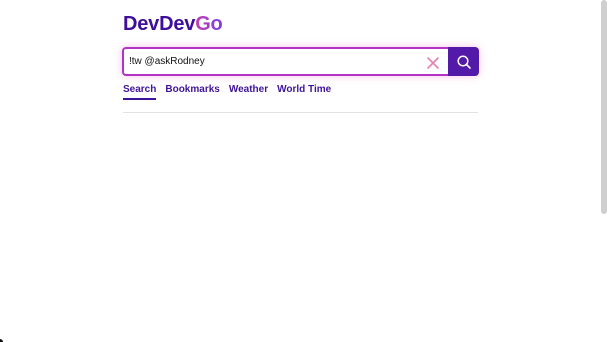 The image size is (608, 342). What do you see at coordinates (304, 92) in the screenshot?
I see `tab-world-time: World Time` at bounding box center [304, 92].